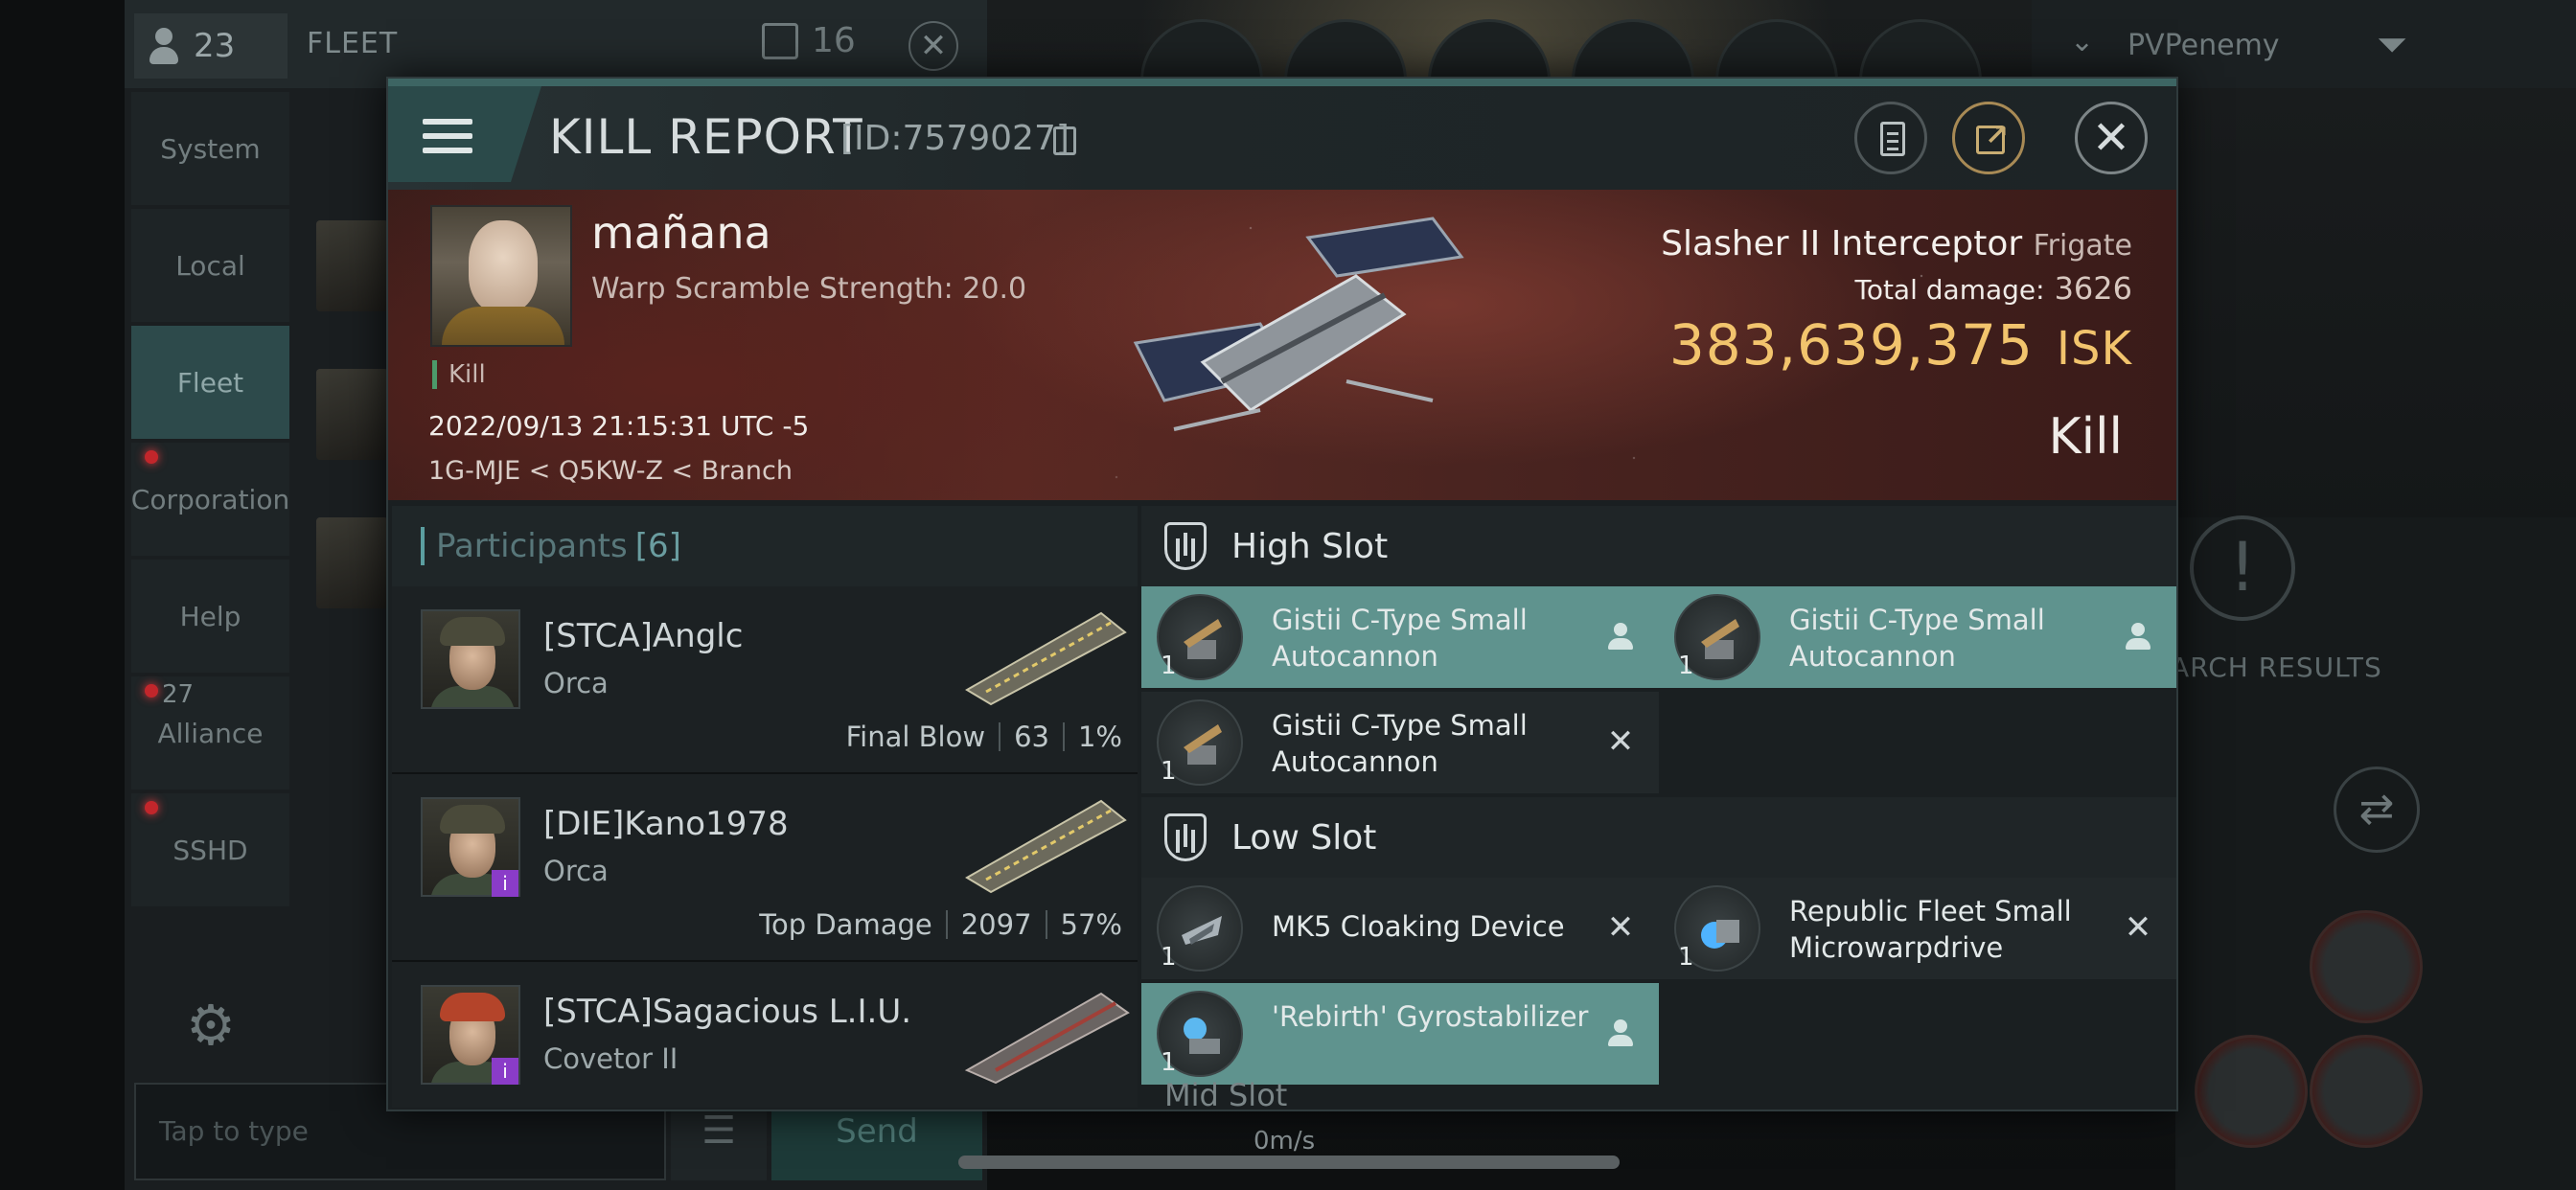 Image resolution: width=2576 pixels, height=1190 pixels. I want to click on participant-stats: Final Blow 63 1%, so click(984, 737).